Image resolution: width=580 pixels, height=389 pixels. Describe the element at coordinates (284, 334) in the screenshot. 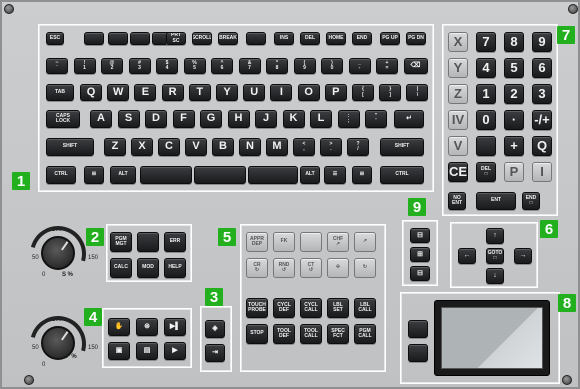

I see `prog-key-16: TOOL DEF` at that location.